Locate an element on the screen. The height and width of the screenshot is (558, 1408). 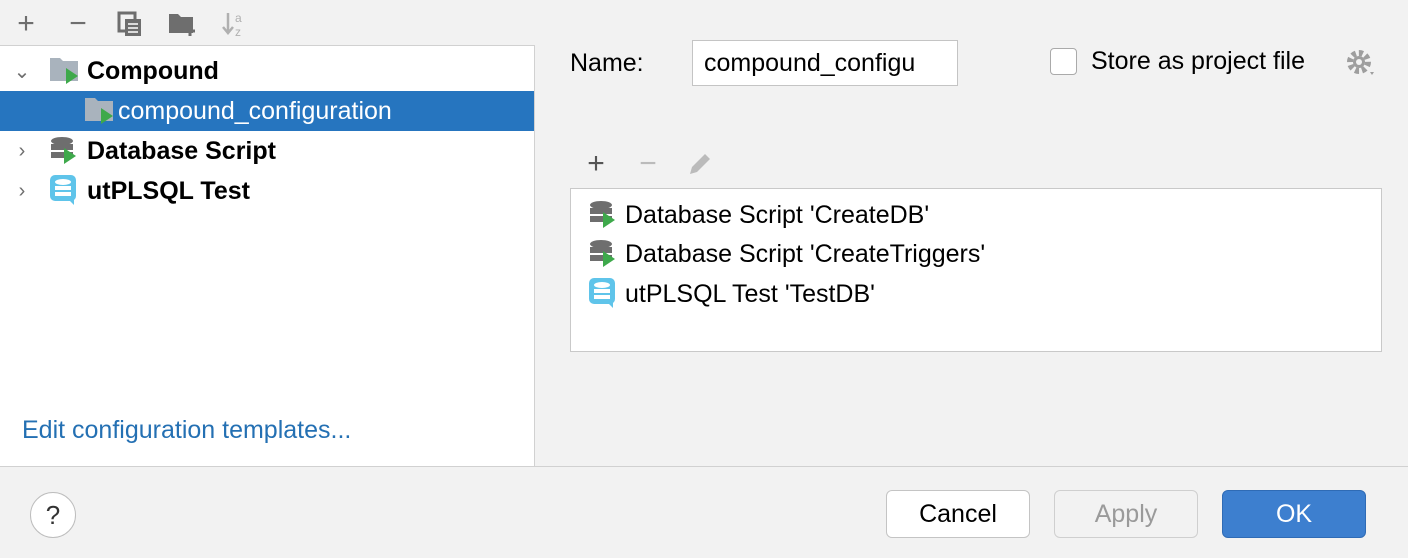
chevron-down-icon: ⌄ is located at coordinates (22, 71).